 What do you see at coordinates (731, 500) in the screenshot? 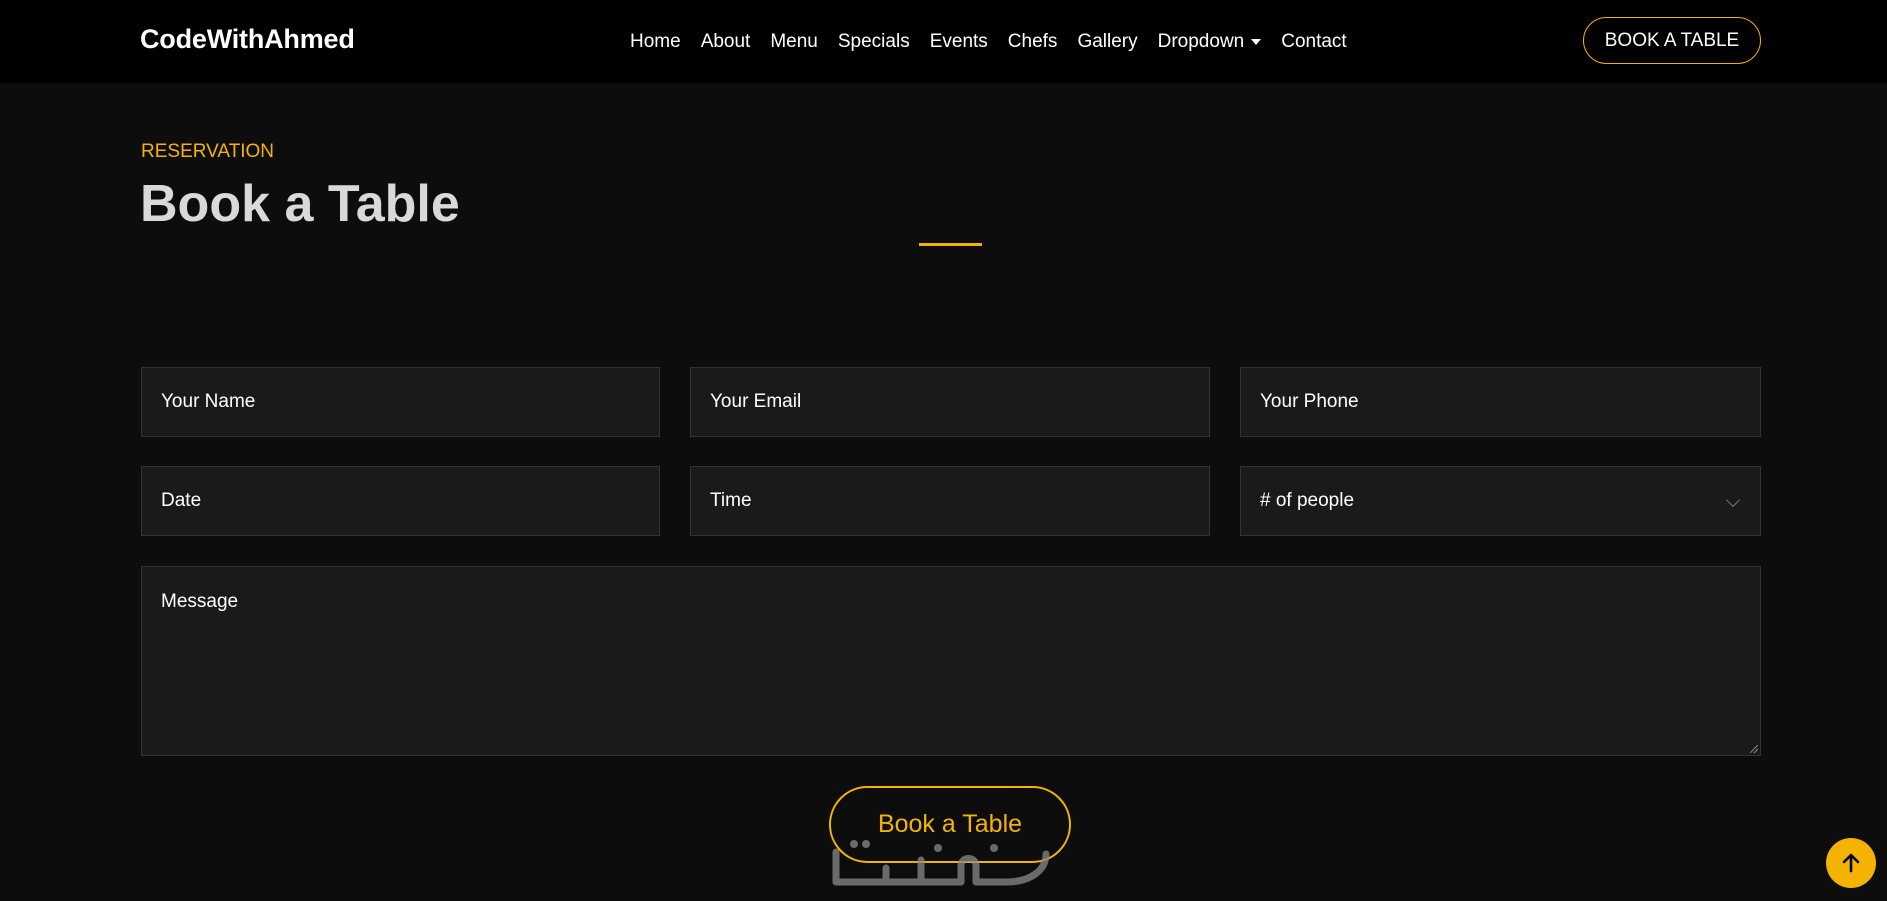
I see `time-input-placeholder: Time` at bounding box center [731, 500].